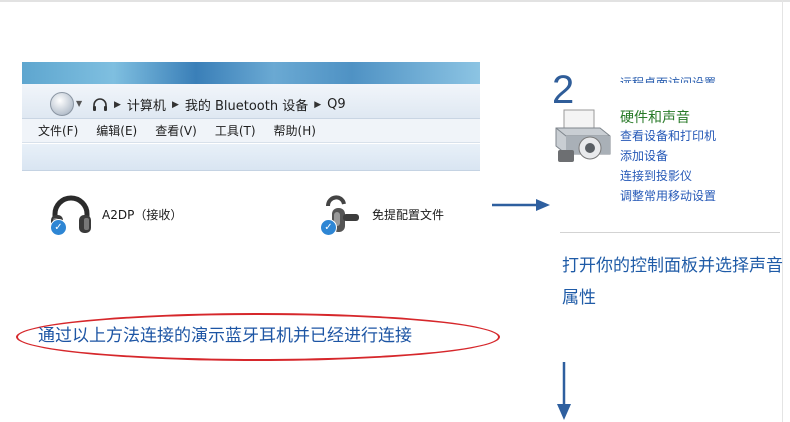 This screenshot has height=422, width=790. What do you see at coordinates (672, 282) in the screenshot?
I see `instruction-text: 打开你的控制面板并选择声音属性` at bounding box center [672, 282].